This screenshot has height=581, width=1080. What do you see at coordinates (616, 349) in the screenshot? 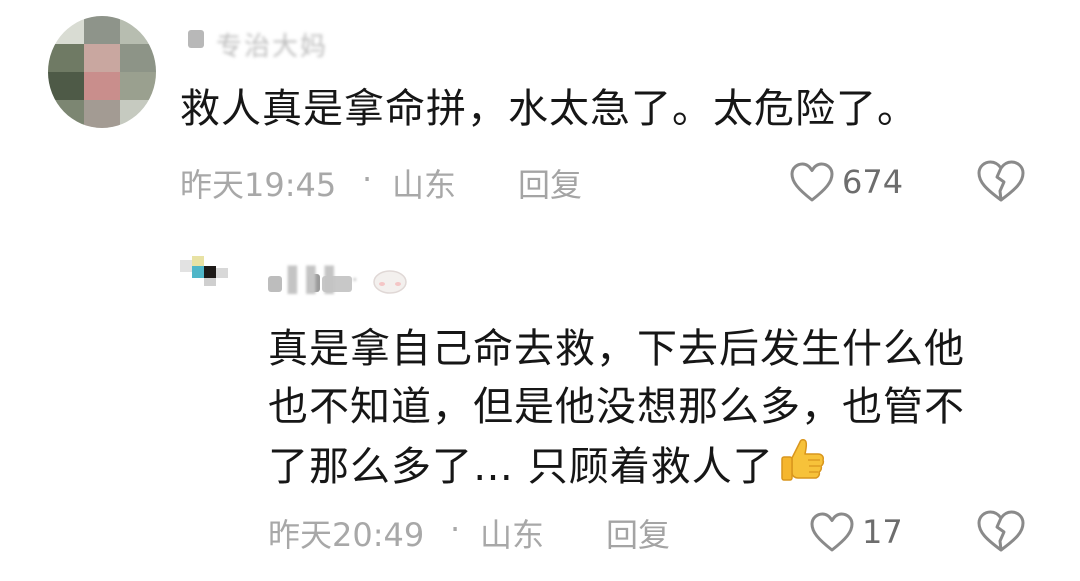
I see `reply-text-line: 真是拿自己命去救，下去后发生什么他` at bounding box center [616, 349].